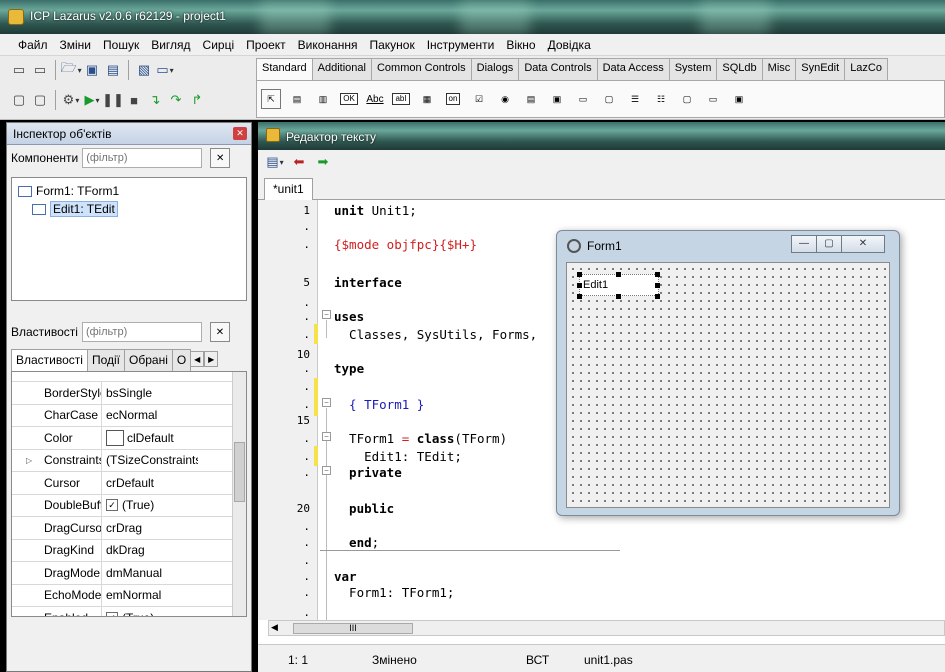  I want to click on menu-item: Файл, so click(36, 45).